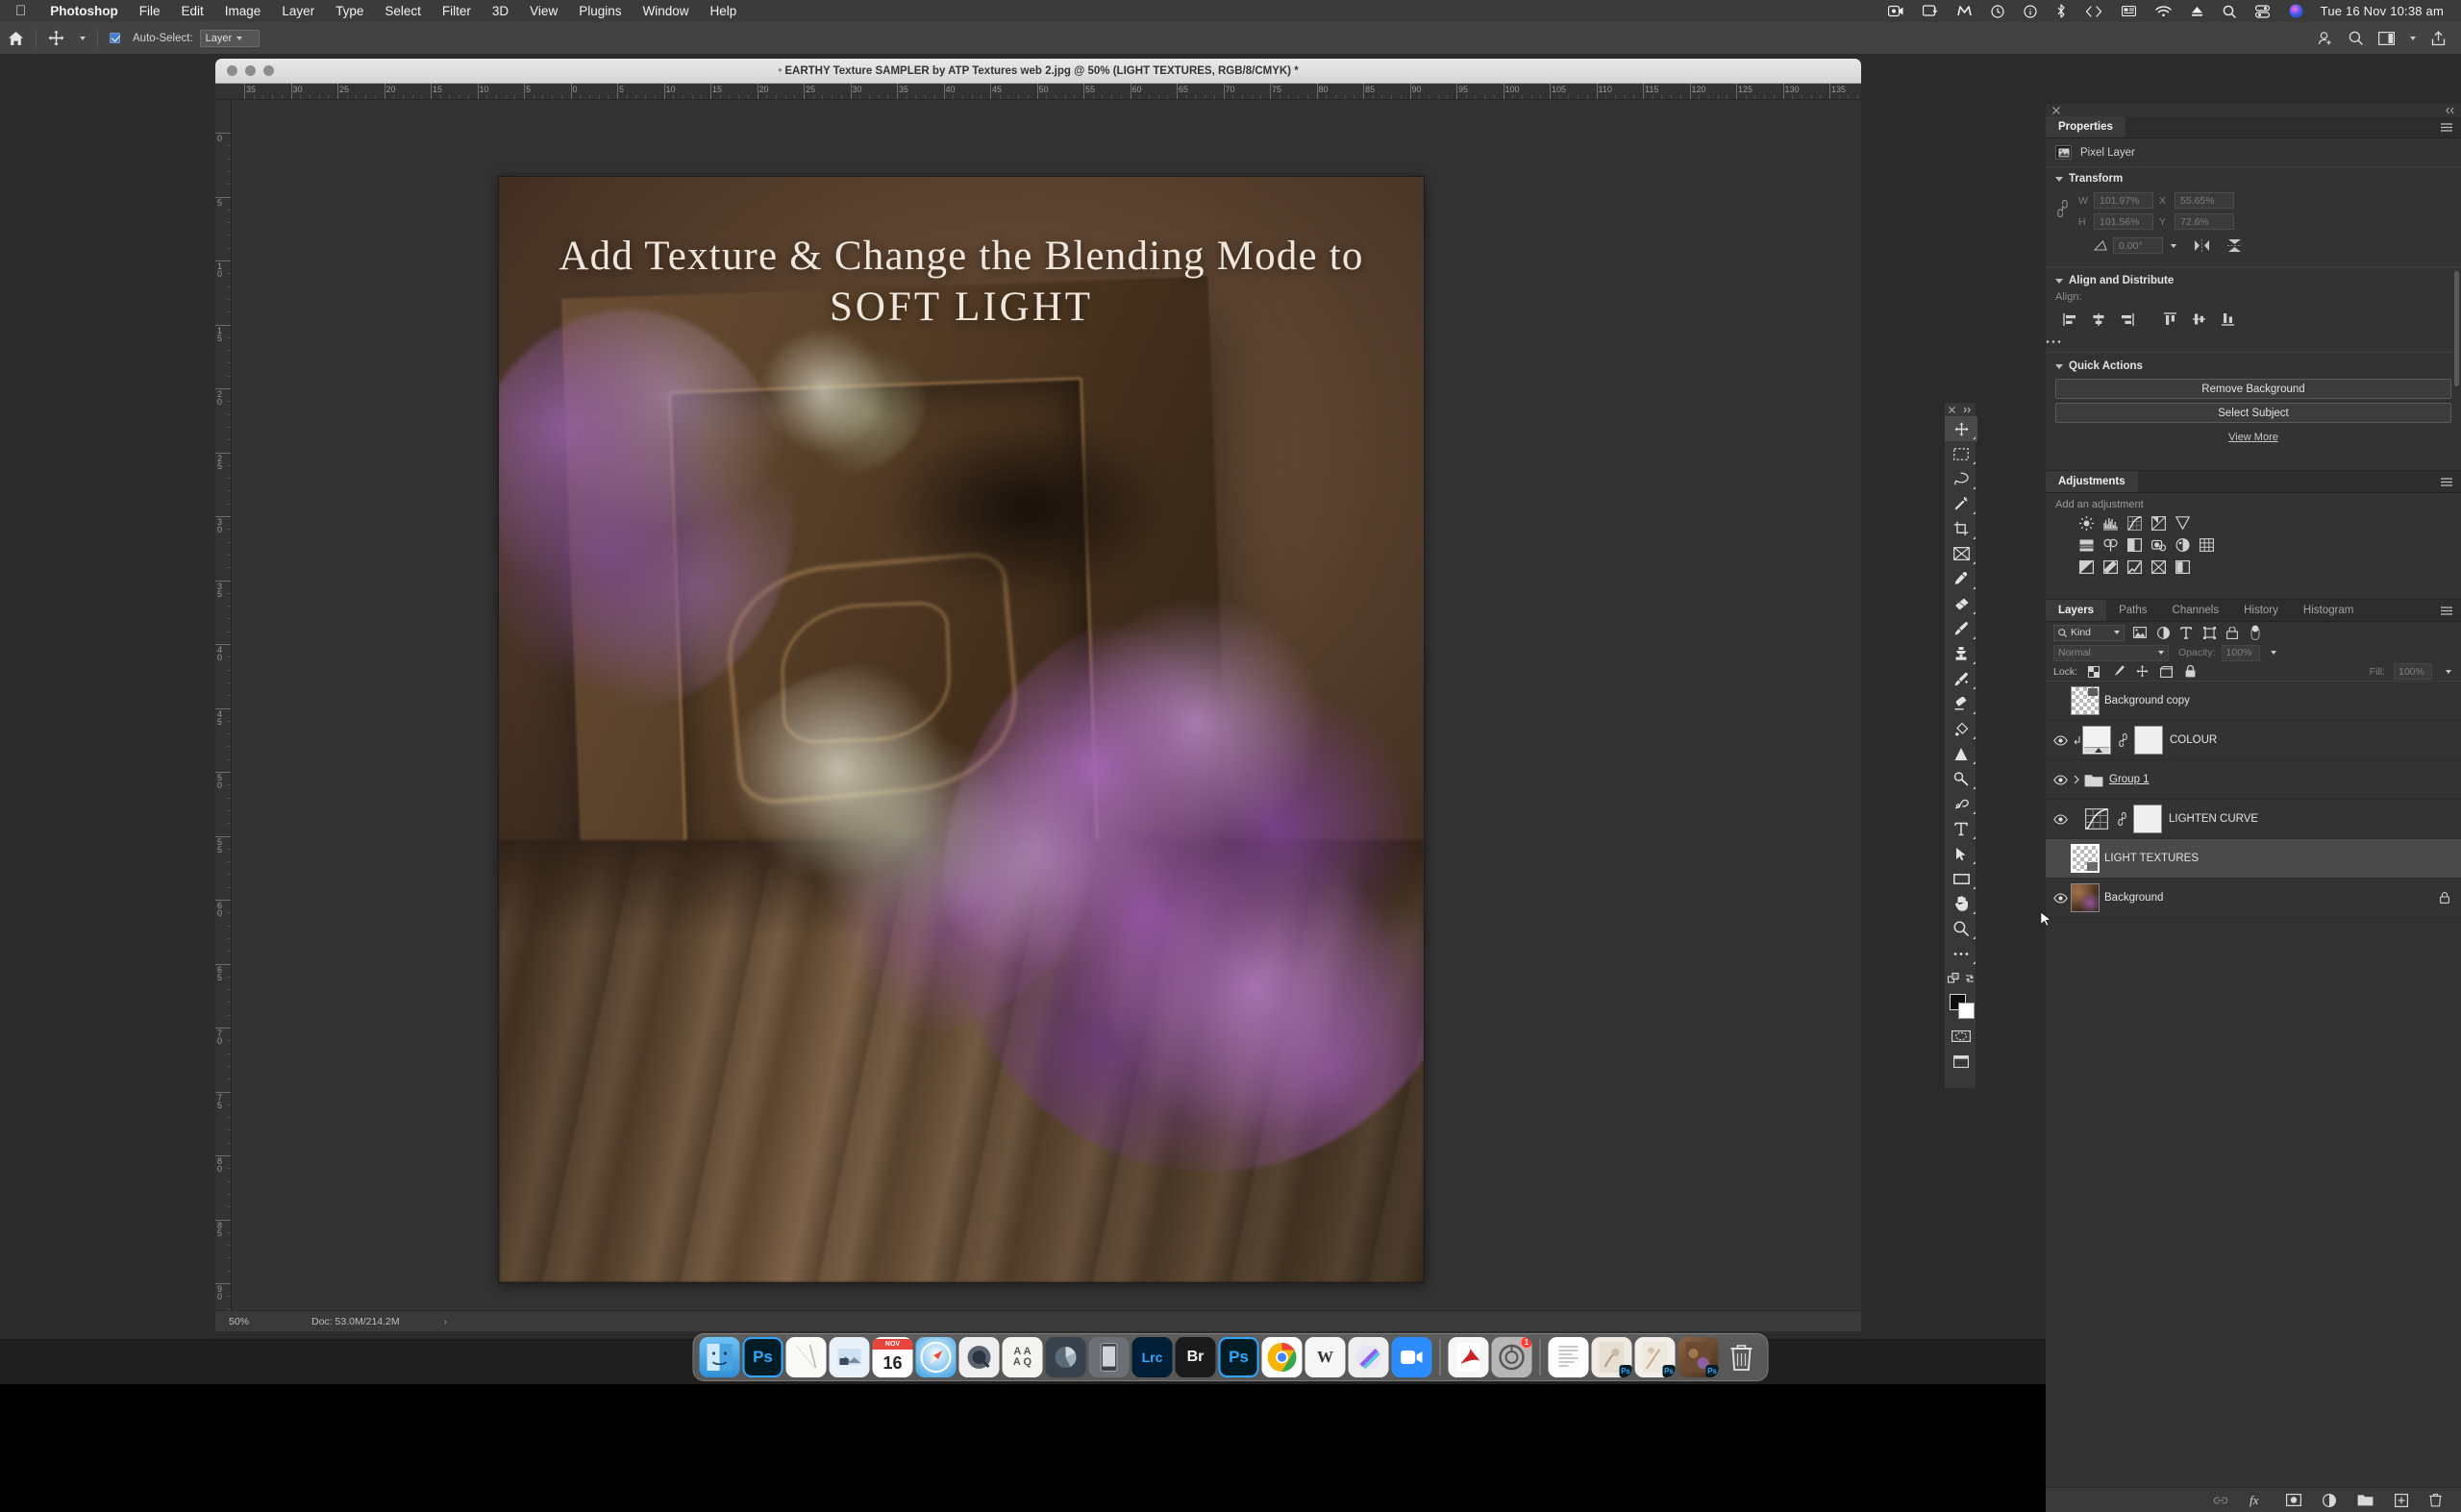 Image resolution: width=2461 pixels, height=1512 pixels. I want to click on dock-item-bridge: Br, so click(1196, 1357).